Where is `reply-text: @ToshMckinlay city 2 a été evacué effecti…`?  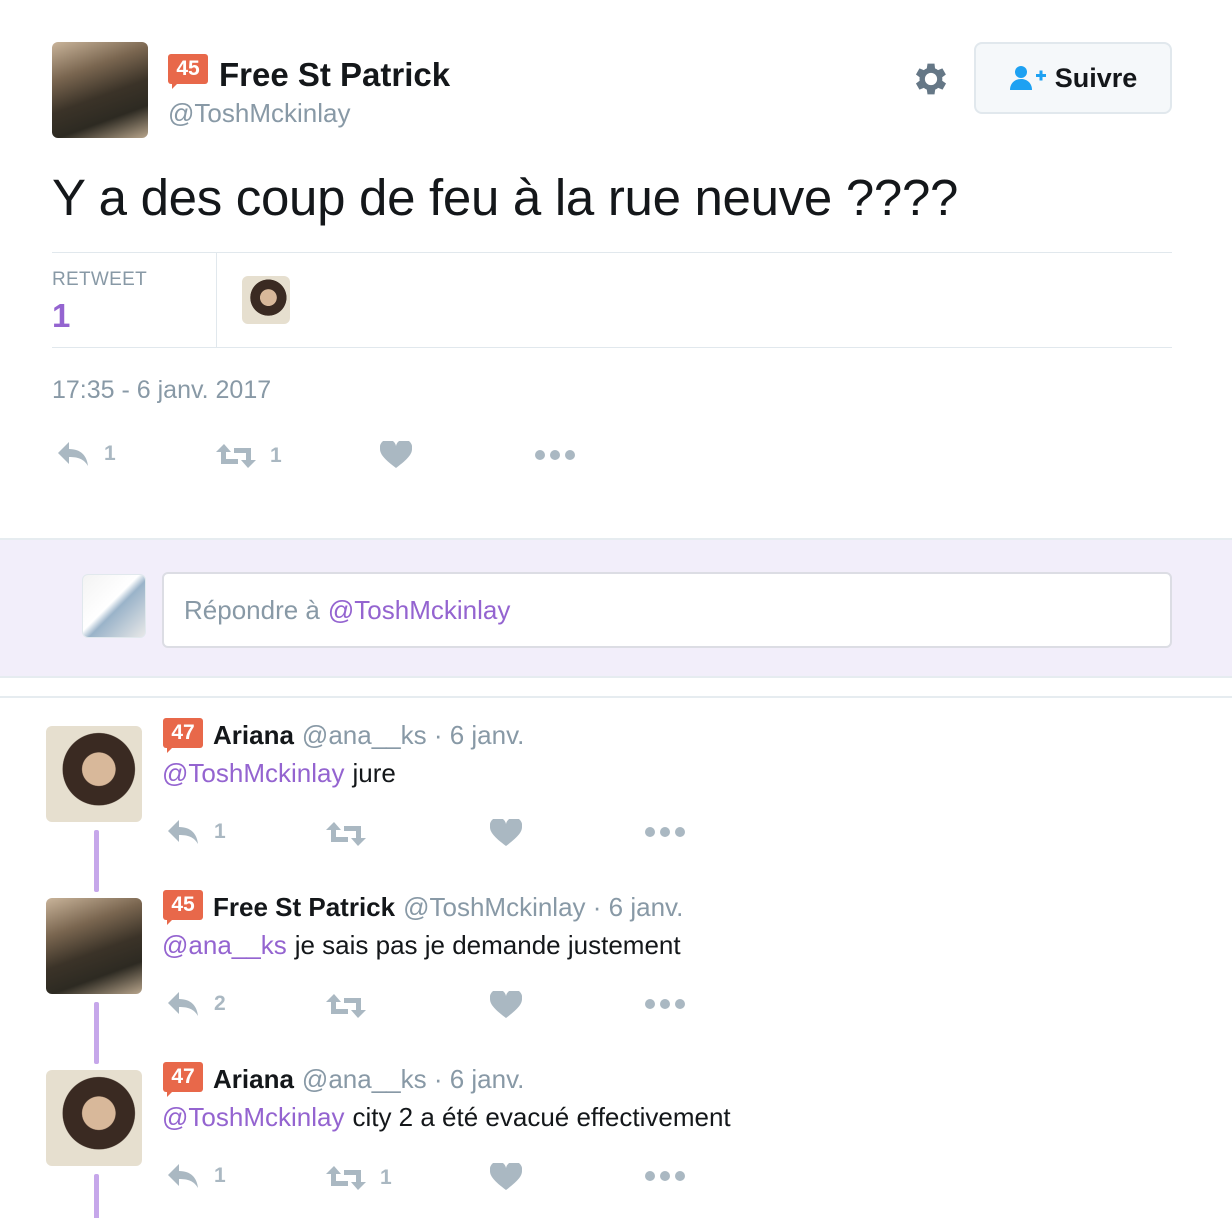 reply-text: @ToshMckinlay city 2 a été evacué effecti… is located at coordinates (446, 1117).